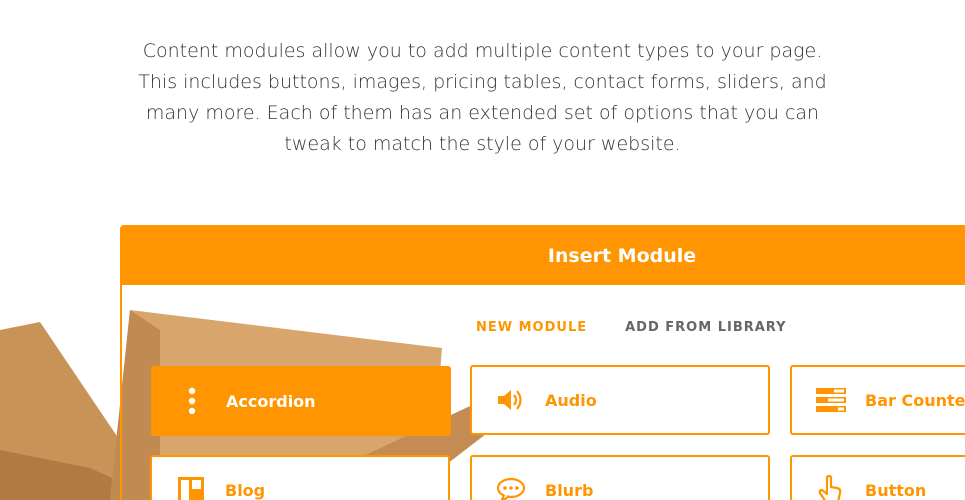 The width and height of the screenshot is (965, 500). What do you see at coordinates (511, 486) in the screenshot?
I see `speech-bubble-icon` at bounding box center [511, 486].